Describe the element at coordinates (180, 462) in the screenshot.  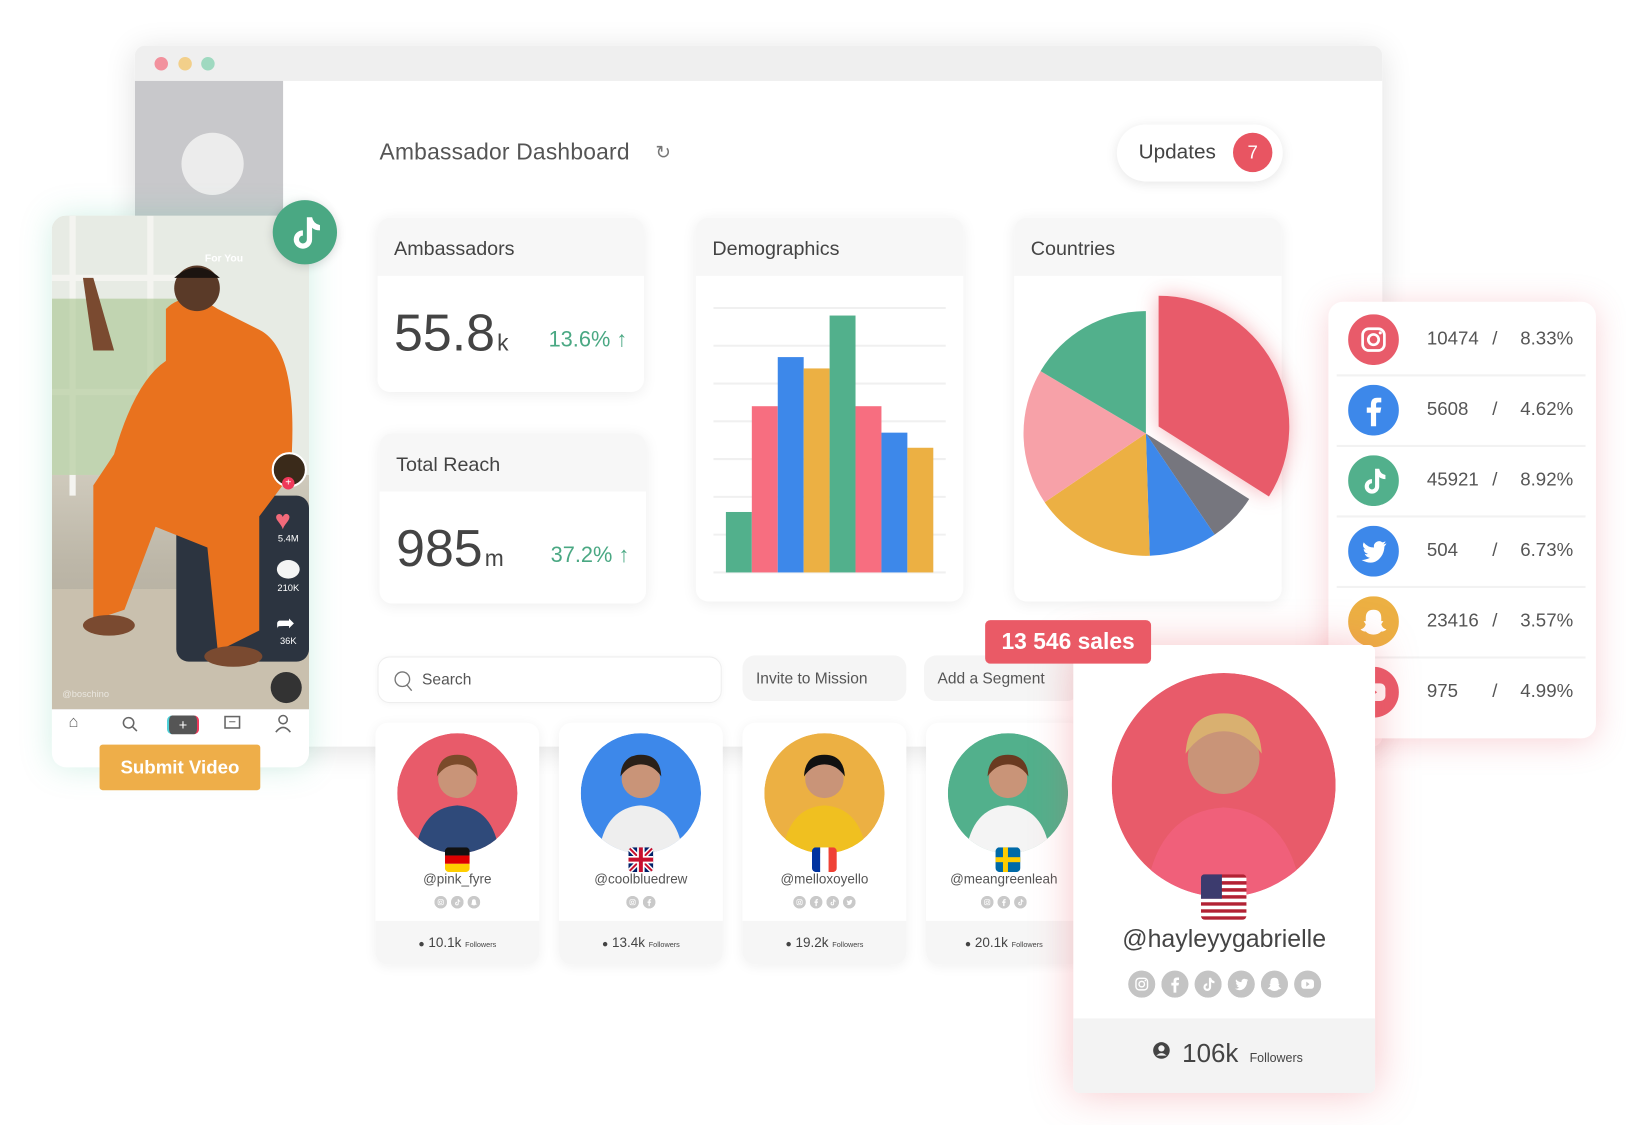
I see `video-preview: For You + ♥ 5.4M 210K ➦ 36K @boschino` at that location.